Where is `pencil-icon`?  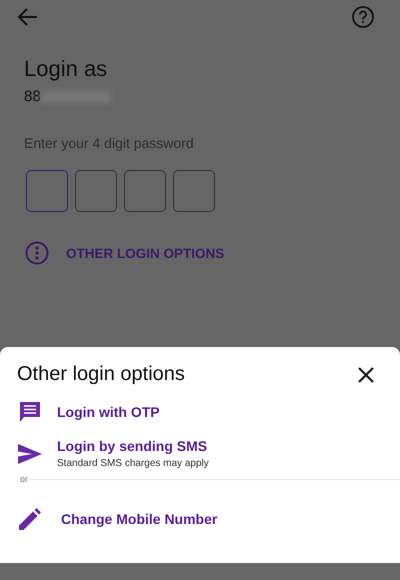
pencil-icon is located at coordinates (30, 519).